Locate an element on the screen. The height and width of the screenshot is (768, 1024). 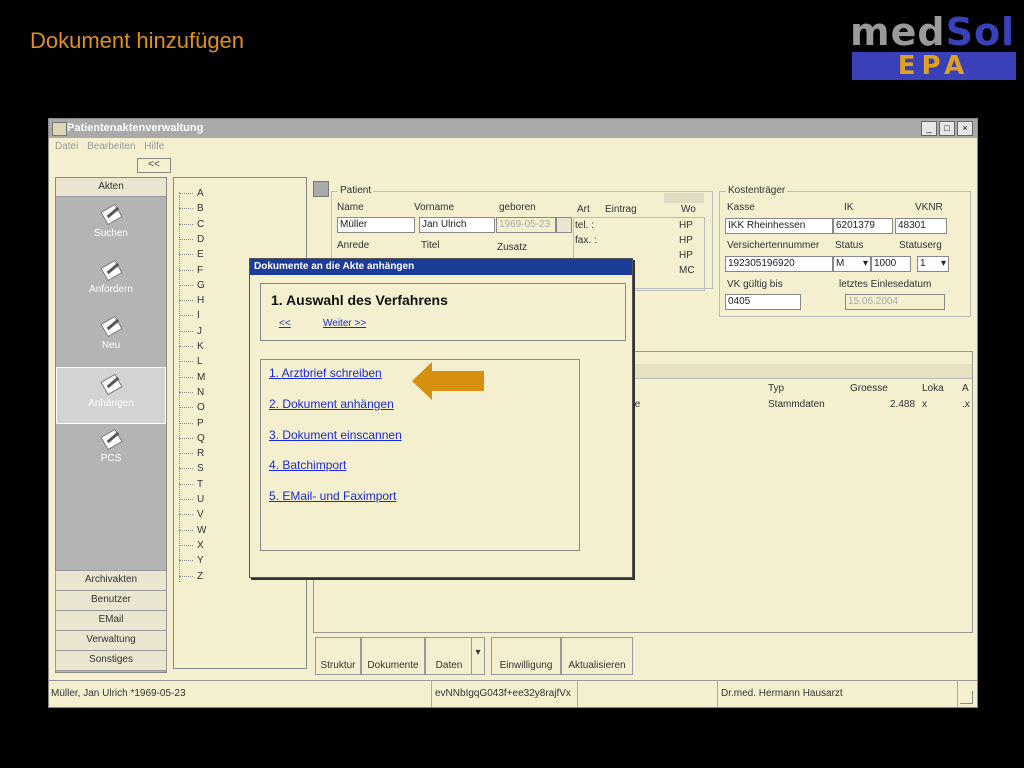
tree-letter-h: H is located at coordinates (208, 300).